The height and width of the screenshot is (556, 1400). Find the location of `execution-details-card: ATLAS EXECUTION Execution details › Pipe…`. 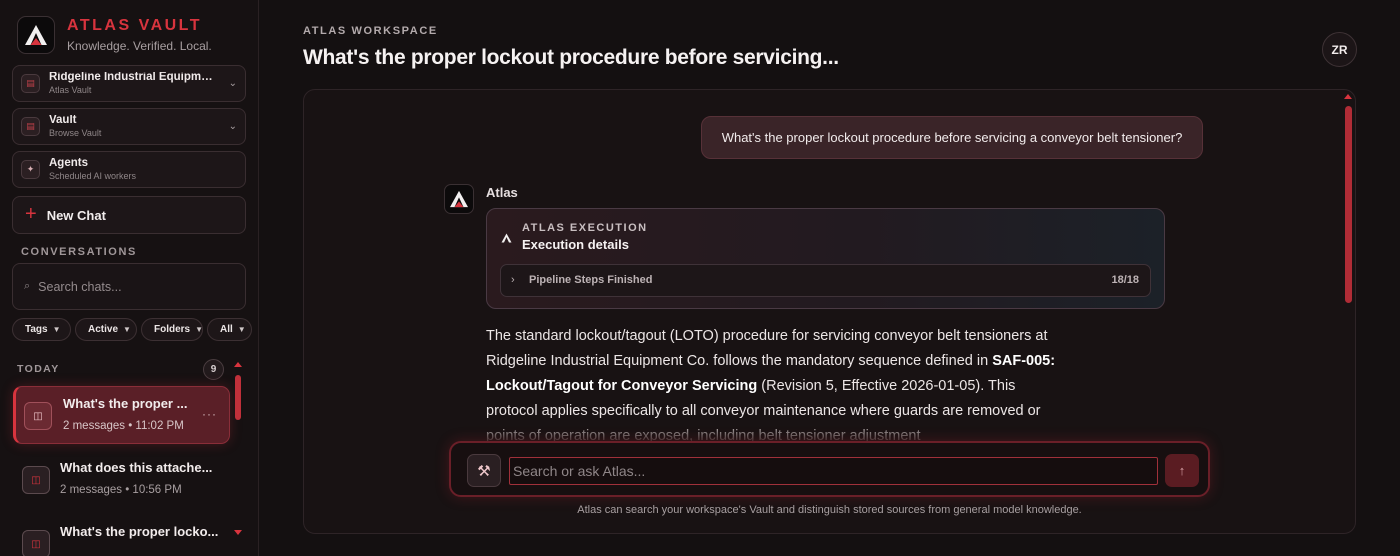

execution-details-card: ATLAS EXECUTION Execution details › Pipe… is located at coordinates (825, 258).